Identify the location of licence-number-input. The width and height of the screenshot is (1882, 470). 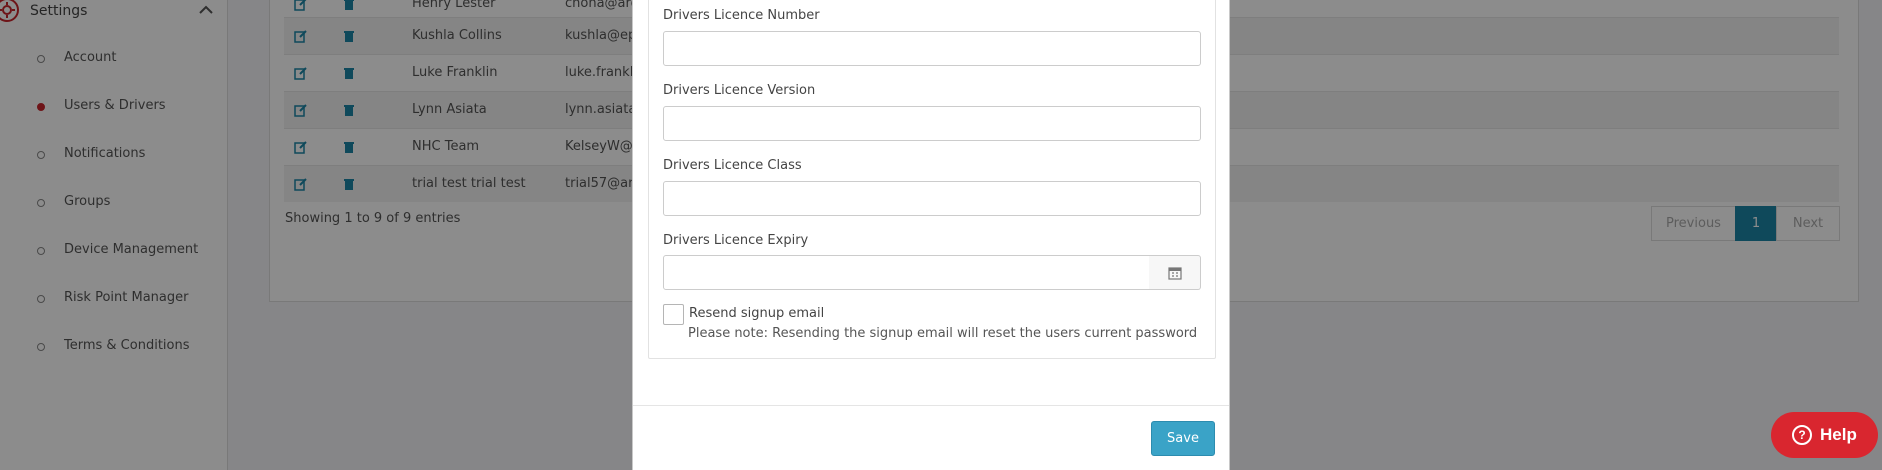
(932, 48).